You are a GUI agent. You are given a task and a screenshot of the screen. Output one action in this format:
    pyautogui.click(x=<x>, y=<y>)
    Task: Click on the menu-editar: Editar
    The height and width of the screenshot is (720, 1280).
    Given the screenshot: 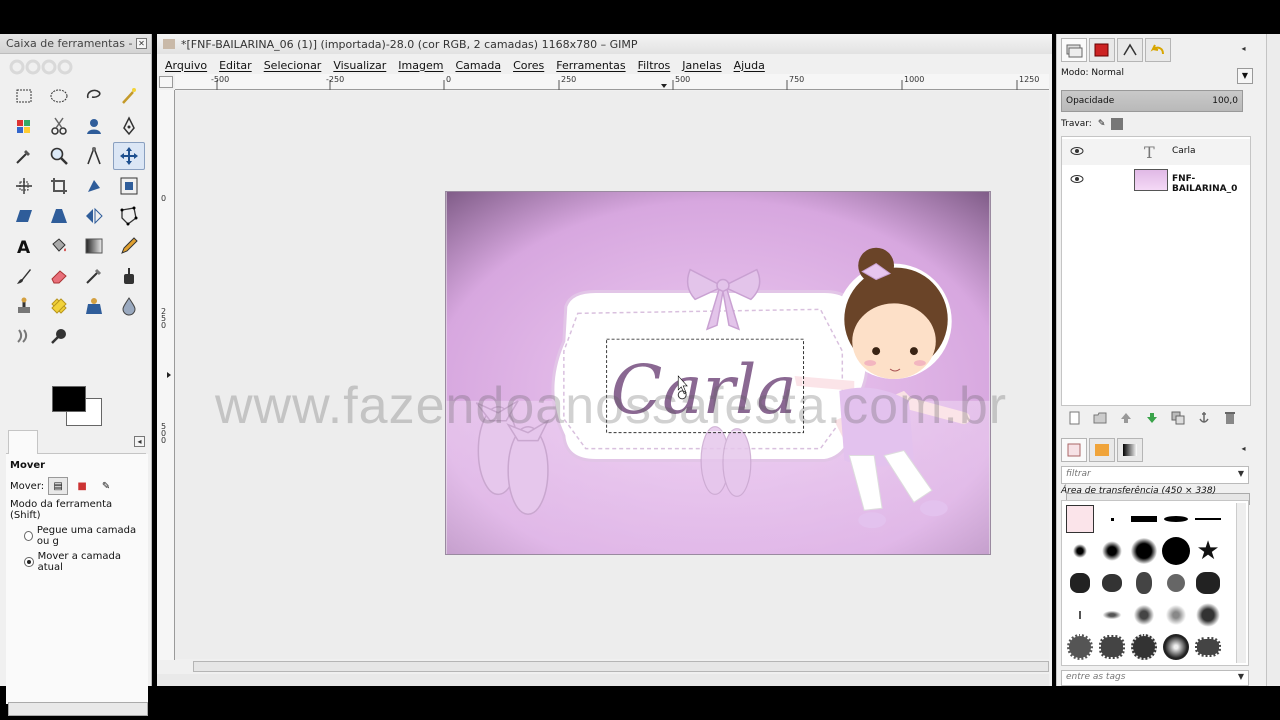 What is the action you would take?
    pyautogui.click(x=235, y=65)
    